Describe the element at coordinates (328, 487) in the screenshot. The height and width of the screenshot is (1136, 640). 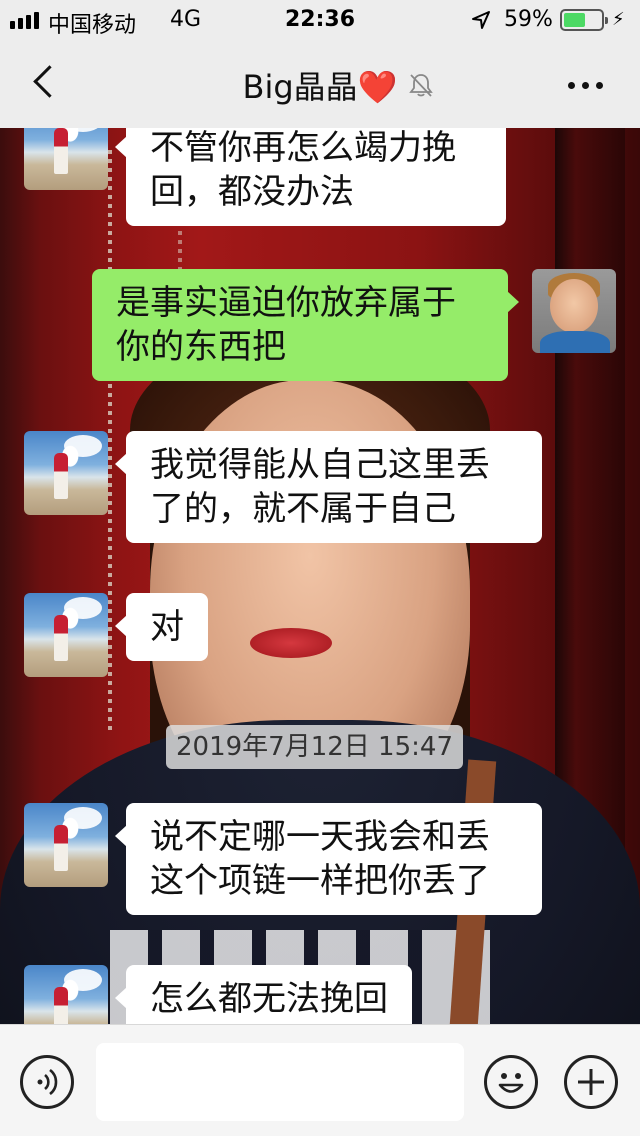
I see `message-bubble-received: 我觉得能从自己这里丢了的，就不属于自己` at that location.